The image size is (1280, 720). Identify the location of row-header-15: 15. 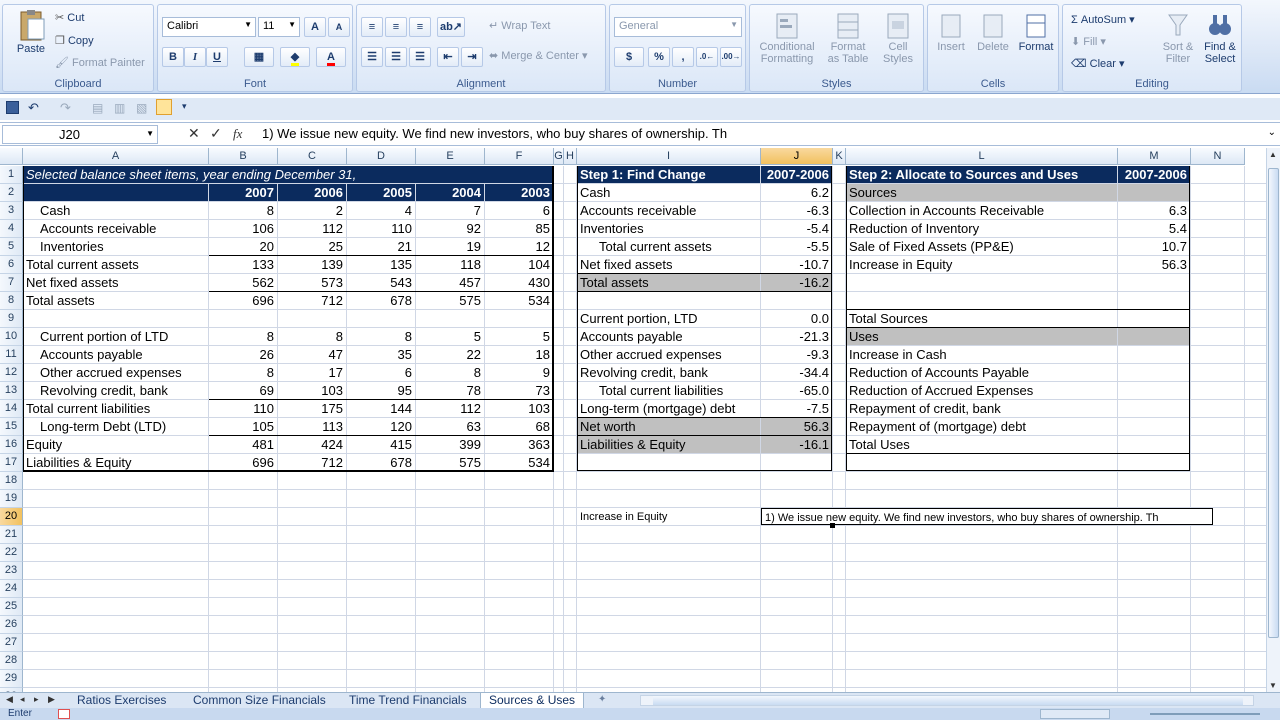
(11, 427).